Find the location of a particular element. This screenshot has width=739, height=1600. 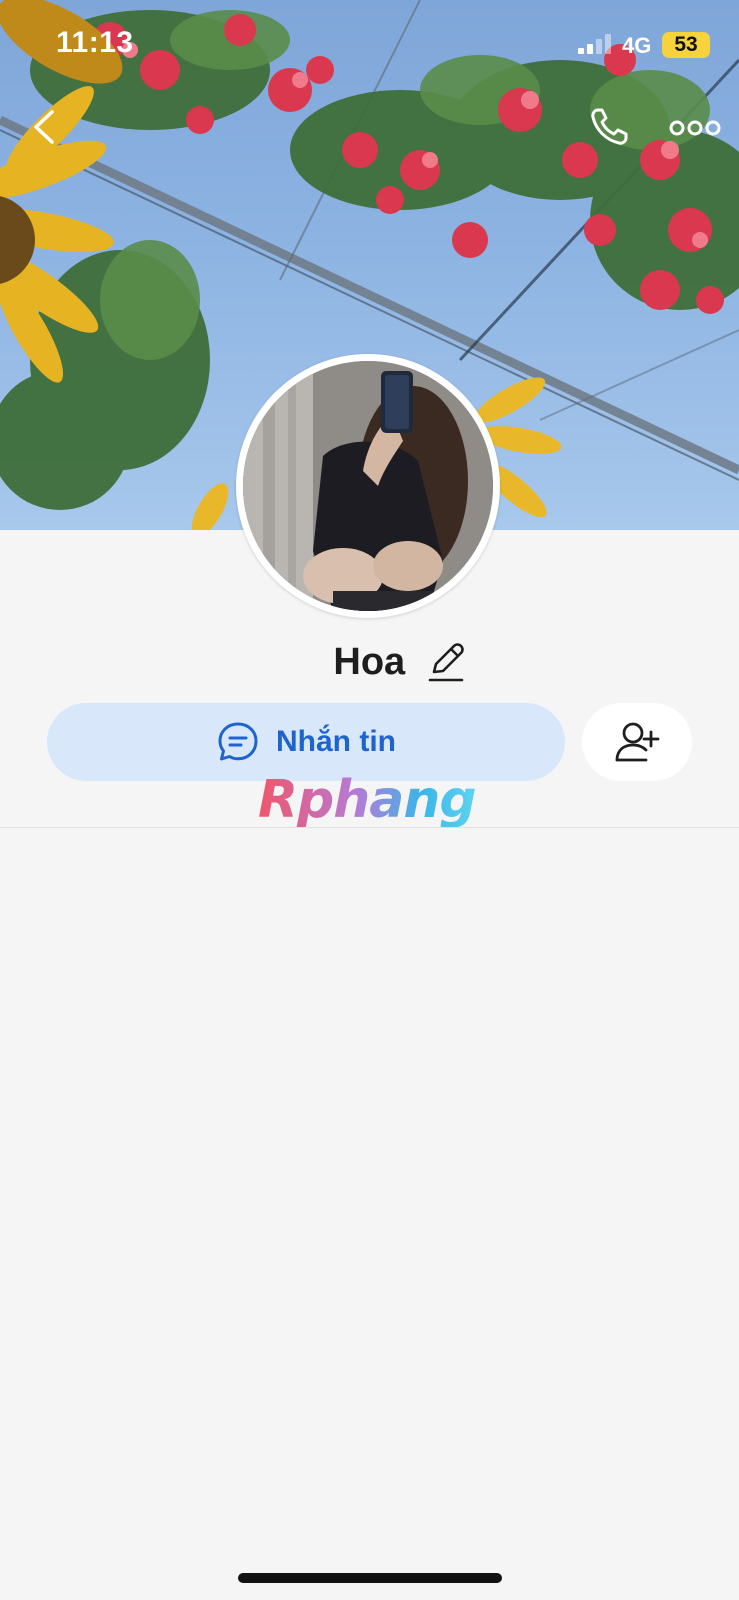

back-button is located at coordinates (45, 127).